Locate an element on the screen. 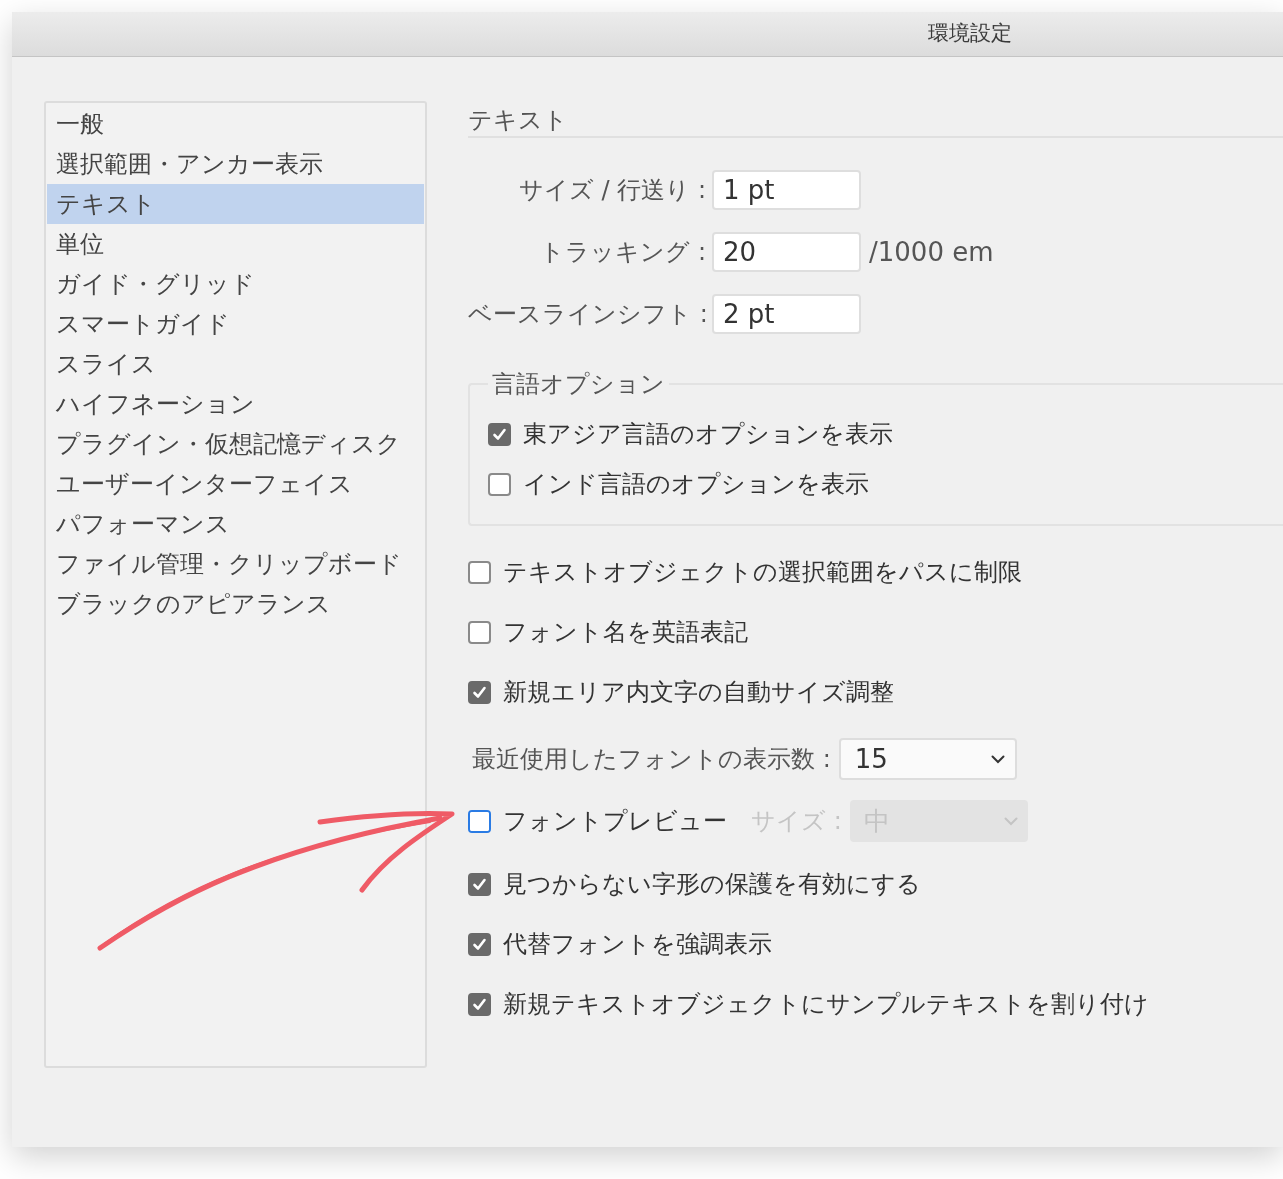 This screenshot has width=1283, height=1179. field-label: サイズ / 行送り : is located at coordinates (612, 190).